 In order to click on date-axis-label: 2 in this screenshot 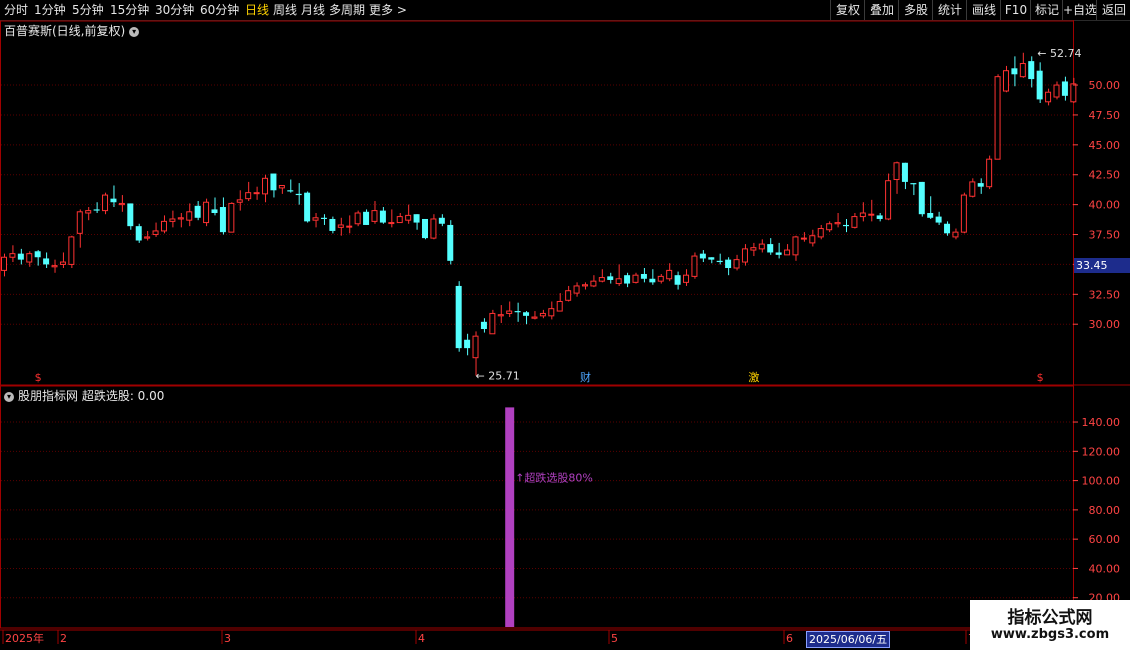, I will do `click(63, 638)`.